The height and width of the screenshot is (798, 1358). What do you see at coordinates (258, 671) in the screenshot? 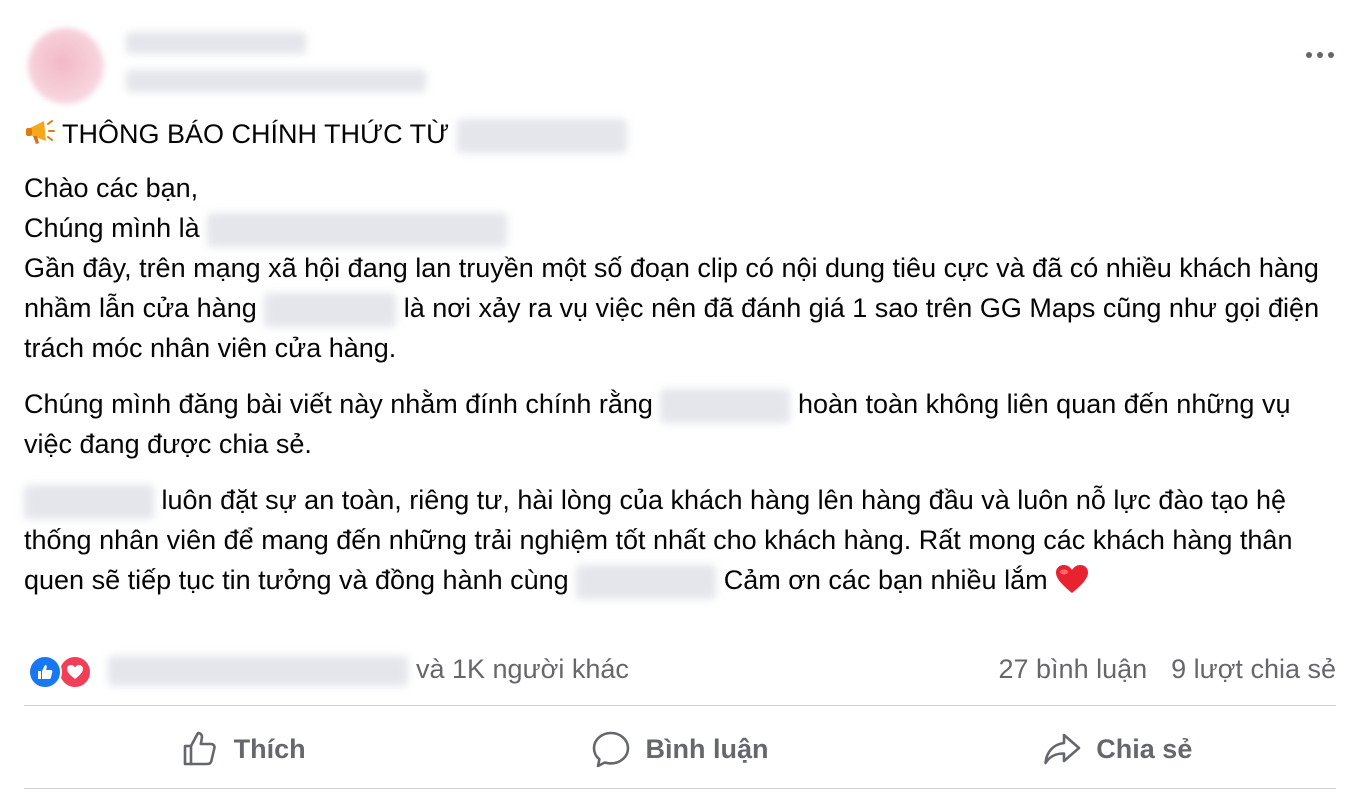
I see `reactor-names-redacted` at bounding box center [258, 671].